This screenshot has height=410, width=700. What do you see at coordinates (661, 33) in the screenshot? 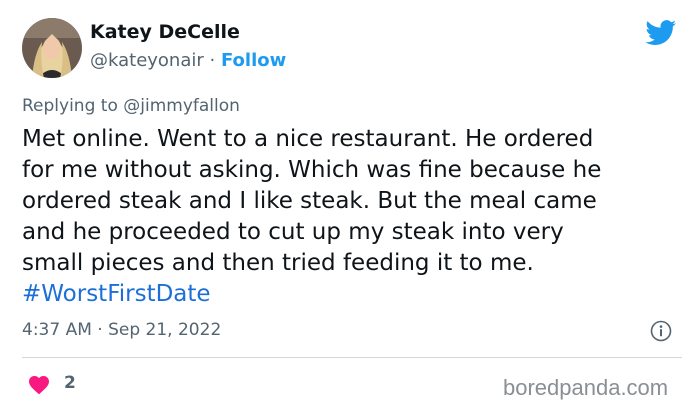
I see `twitter-bird-icon` at bounding box center [661, 33].